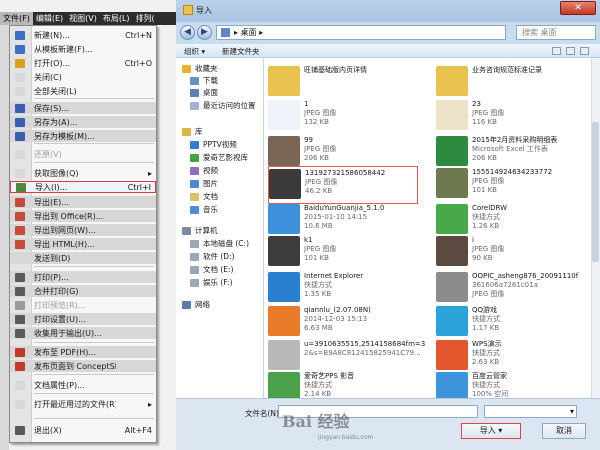 The width and height of the screenshot is (600, 450). I want to click on nav-item: 收藏夹, so click(200, 68).